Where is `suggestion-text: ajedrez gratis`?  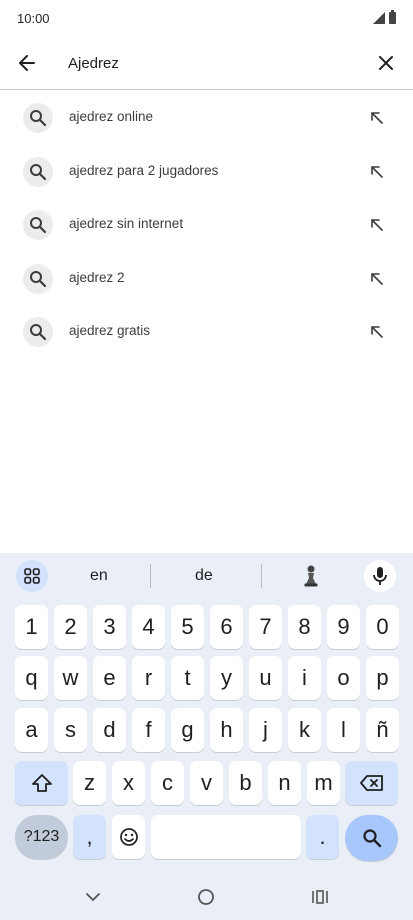 suggestion-text: ajedrez gratis is located at coordinates (110, 330).